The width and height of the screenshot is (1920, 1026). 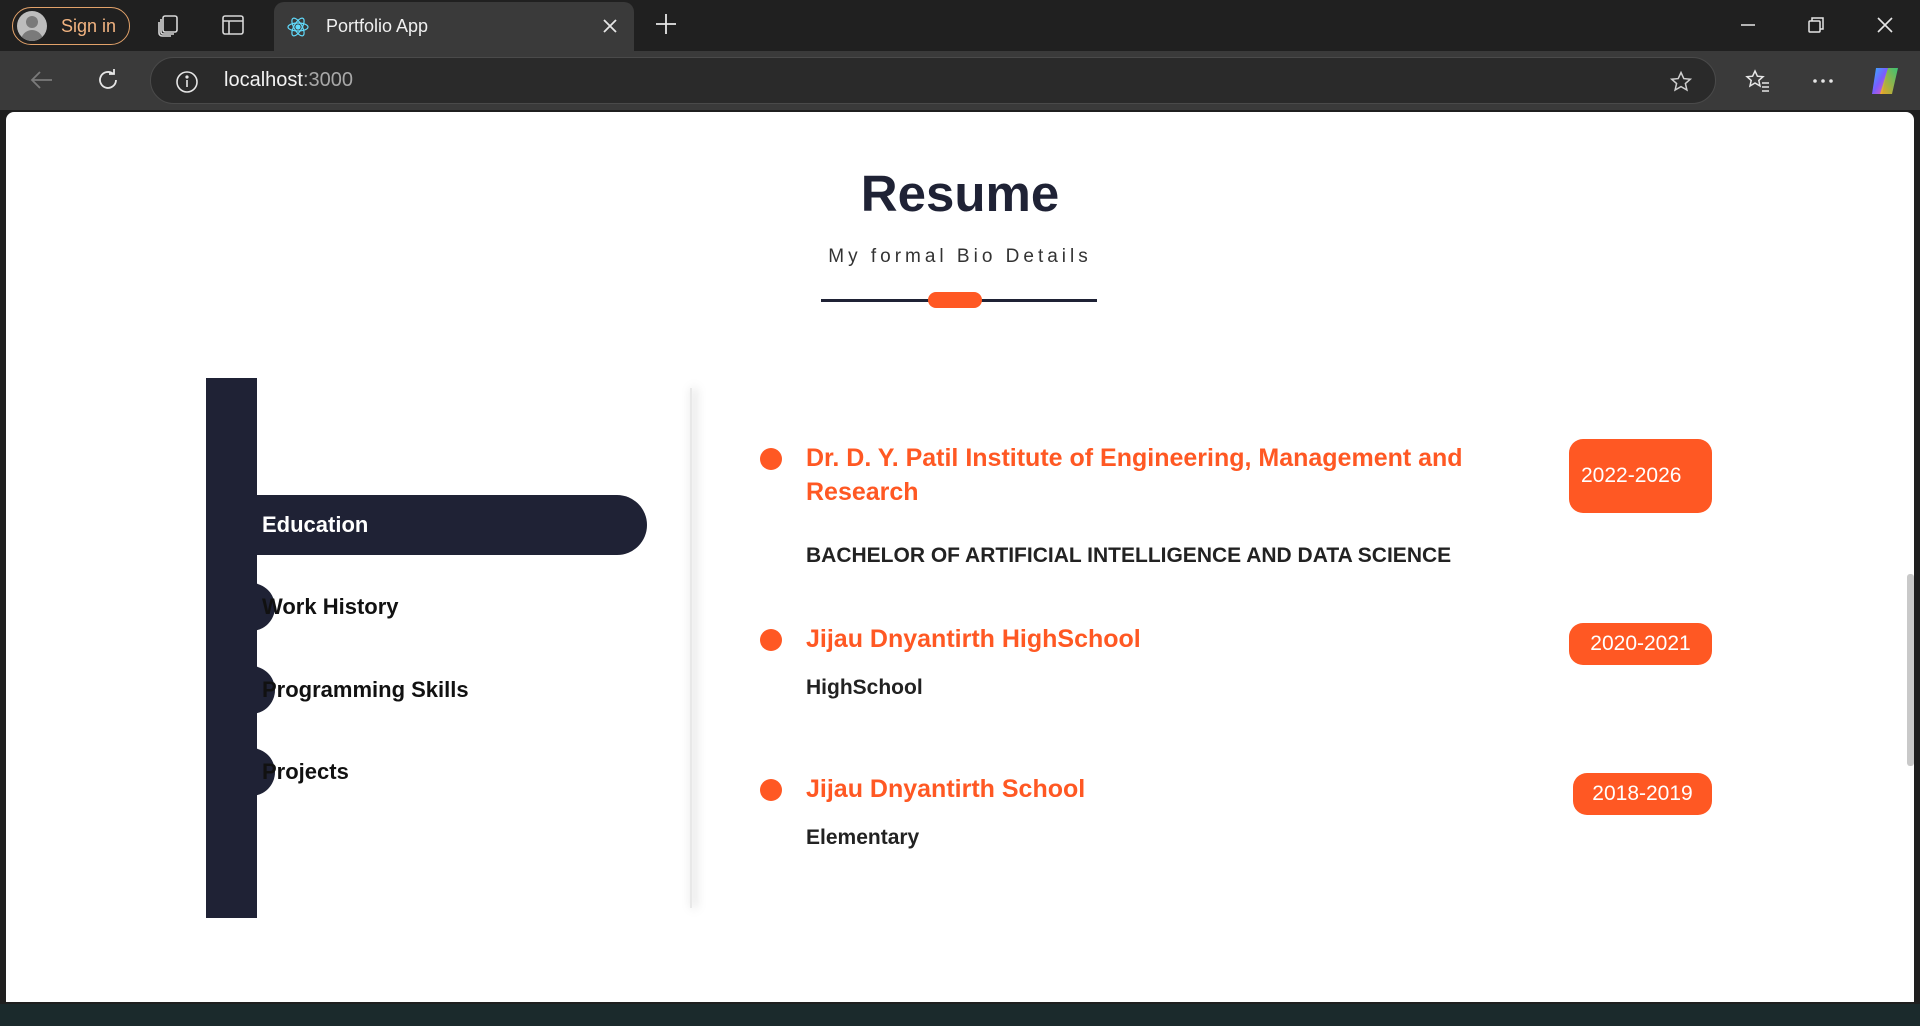 What do you see at coordinates (666, 24) in the screenshot?
I see `new-tab-icon` at bounding box center [666, 24].